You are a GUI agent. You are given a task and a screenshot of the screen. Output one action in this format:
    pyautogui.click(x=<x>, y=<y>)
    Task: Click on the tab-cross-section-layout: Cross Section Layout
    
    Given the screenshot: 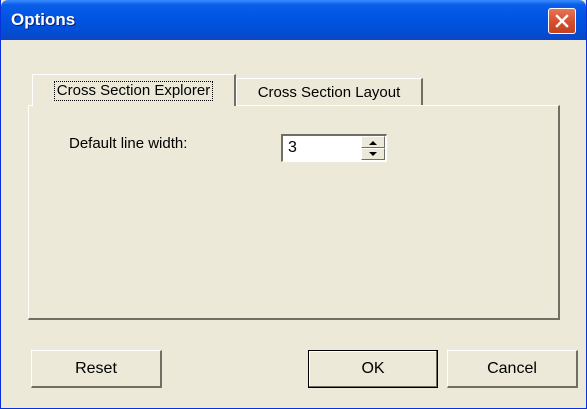 What is the action you would take?
    pyautogui.click(x=329, y=91)
    